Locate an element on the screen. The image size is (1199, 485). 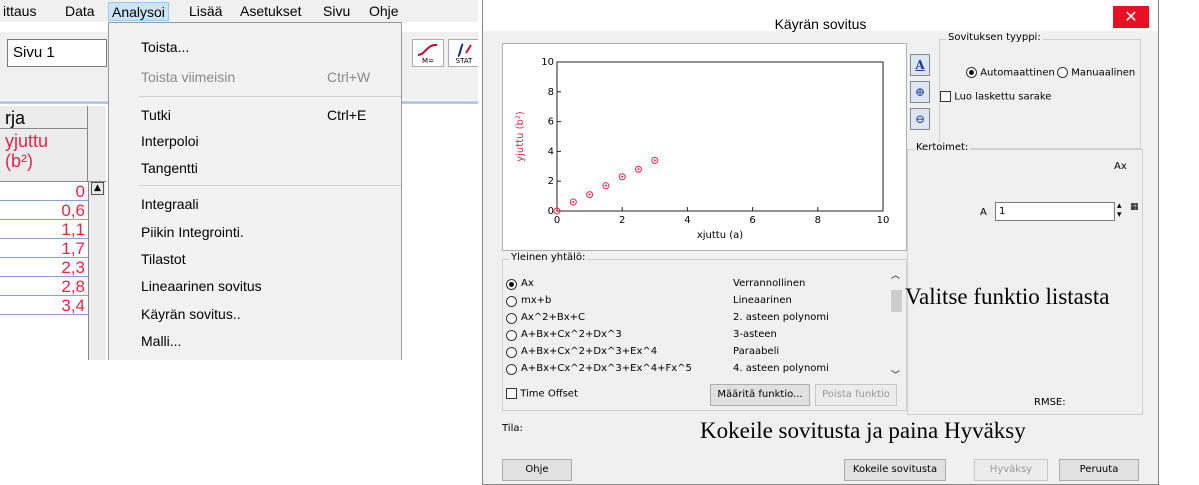
equation-formula: A+Bx+Cx^2+Dx^3+Ex^4+Fx^5 is located at coordinates (606, 368).